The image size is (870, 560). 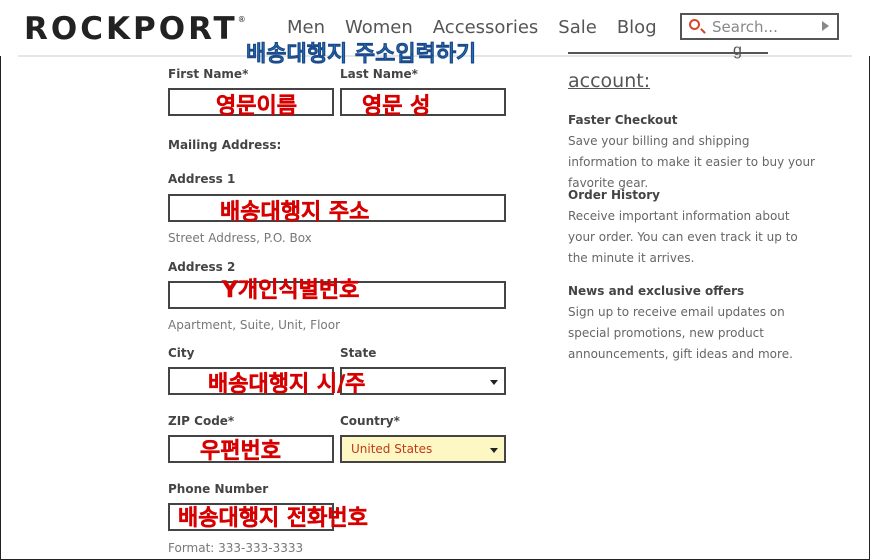 I want to click on annotation-city-state: 배송대행지 시/주, so click(x=287, y=384).